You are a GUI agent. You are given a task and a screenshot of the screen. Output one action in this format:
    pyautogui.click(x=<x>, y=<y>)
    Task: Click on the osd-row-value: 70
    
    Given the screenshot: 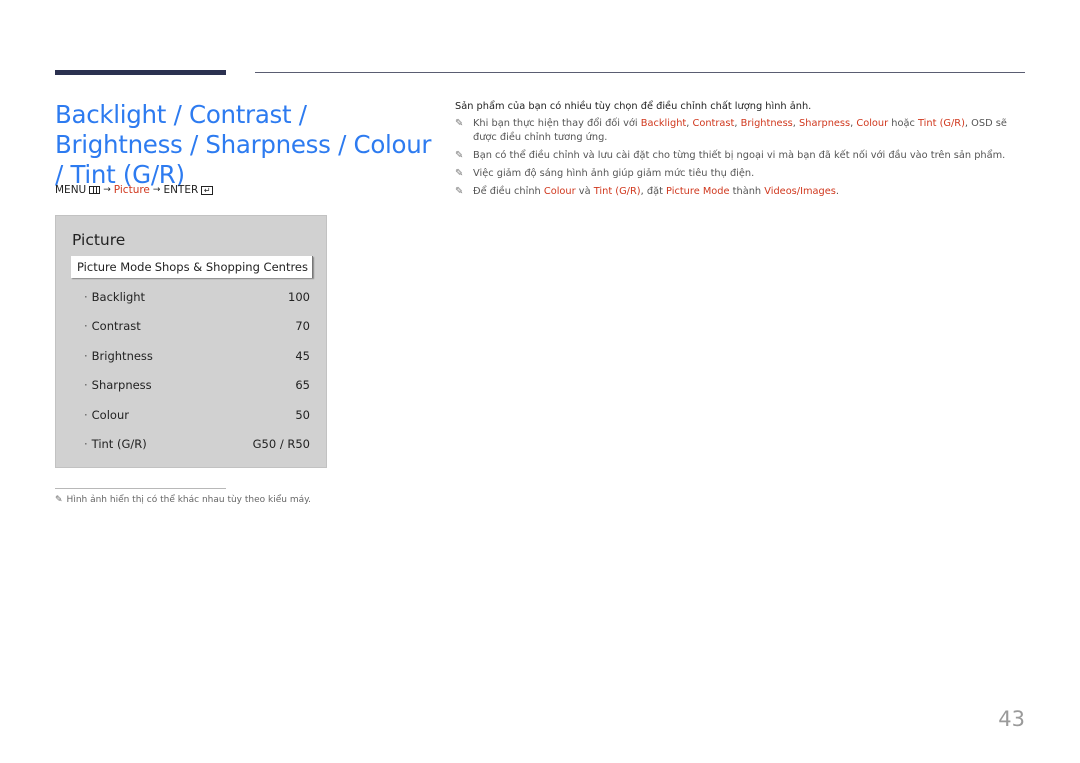 What is the action you would take?
    pyautogui.click(x=302, y=326)
    